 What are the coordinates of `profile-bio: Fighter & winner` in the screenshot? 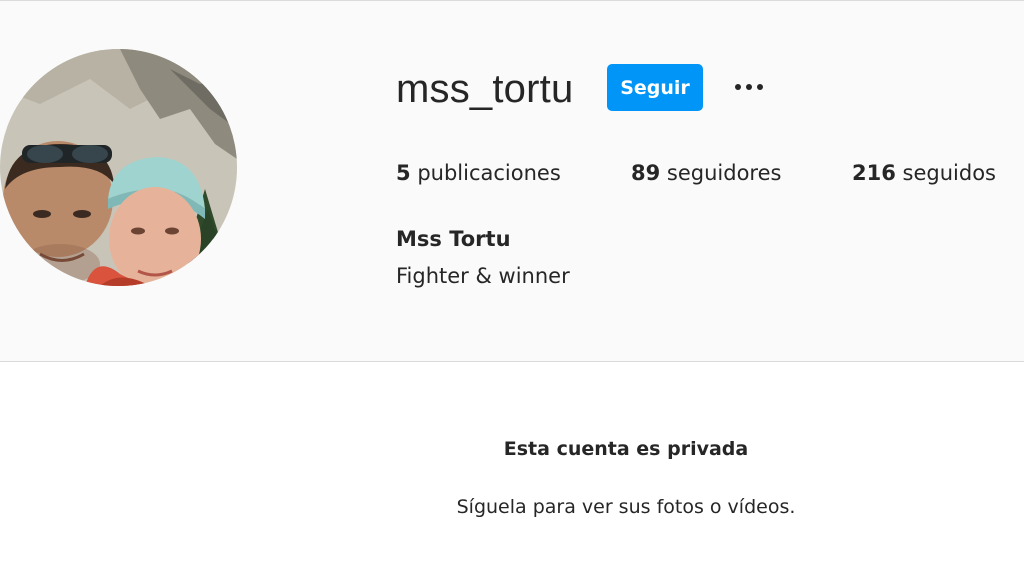 It's located at (483, 276).